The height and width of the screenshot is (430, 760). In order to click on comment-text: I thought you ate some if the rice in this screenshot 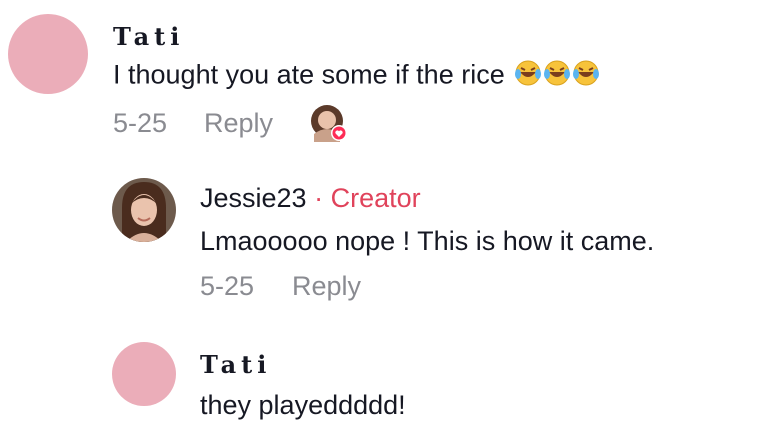, I will do `click(357, 76)`.